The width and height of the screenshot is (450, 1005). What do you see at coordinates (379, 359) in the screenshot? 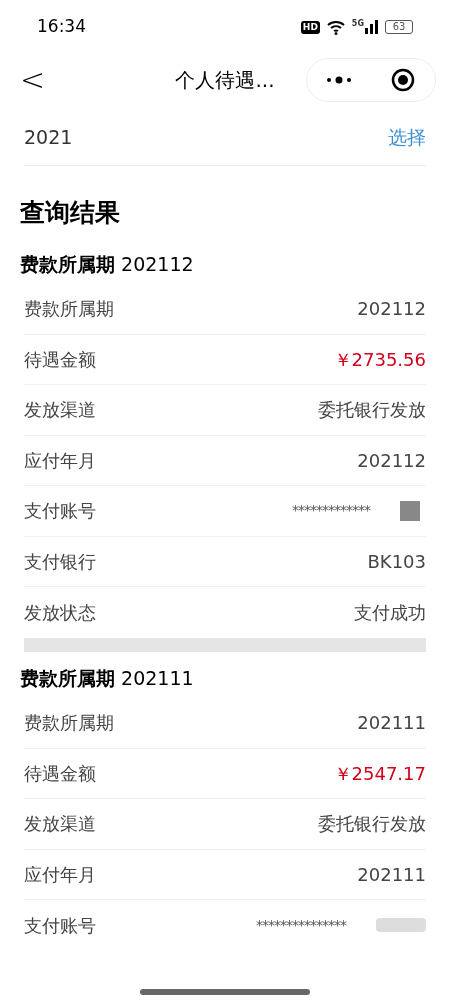
I see `amount-value: ￥2735.56` at bounding box center [379, 359].